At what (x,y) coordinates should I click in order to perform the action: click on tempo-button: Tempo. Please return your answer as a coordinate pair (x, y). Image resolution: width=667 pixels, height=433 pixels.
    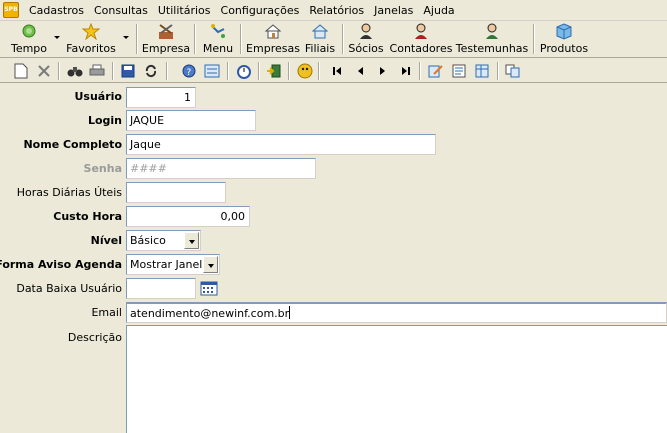
    Looking at the image, I should click on (29, 40).